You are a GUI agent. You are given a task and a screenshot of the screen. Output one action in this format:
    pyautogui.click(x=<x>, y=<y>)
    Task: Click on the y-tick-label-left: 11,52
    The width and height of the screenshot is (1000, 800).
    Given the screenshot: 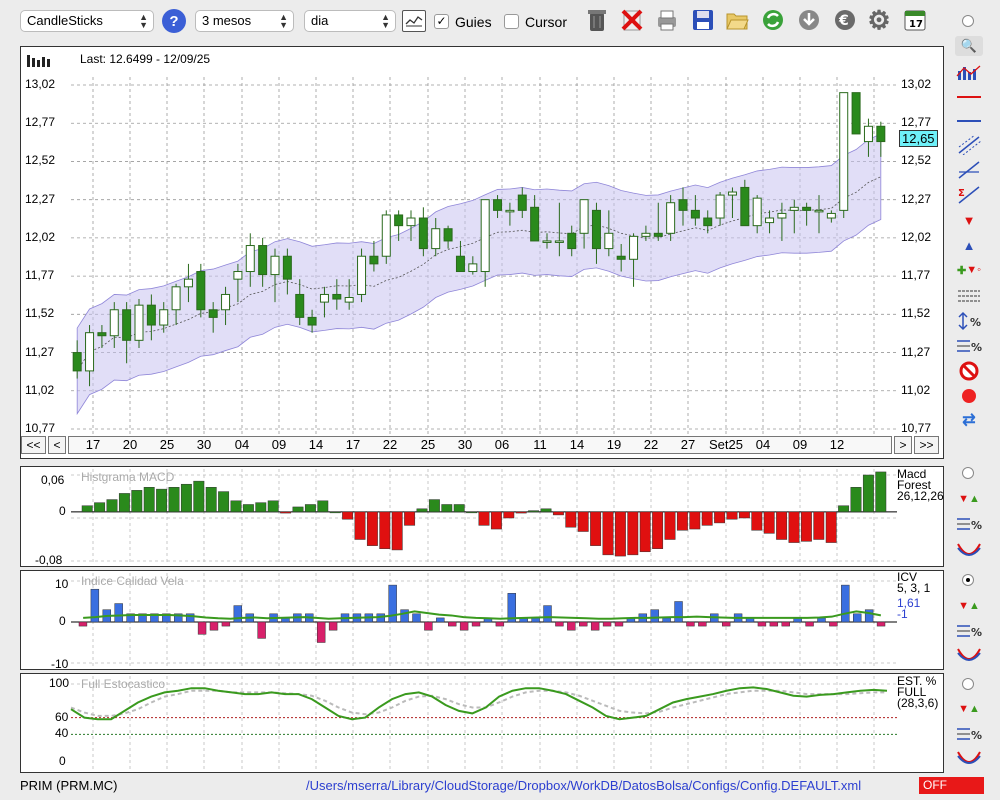 What is the action you would take?
    pyautogui.click(x=40, y=313)
    